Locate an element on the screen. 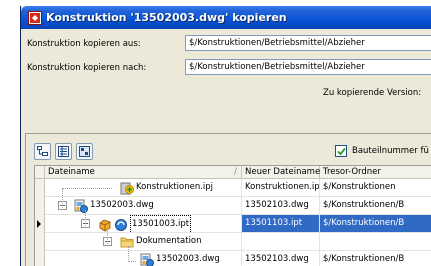 The width and height of the screenshot is (431, 266). tree-view-icon is located at coordinates (42, 151).